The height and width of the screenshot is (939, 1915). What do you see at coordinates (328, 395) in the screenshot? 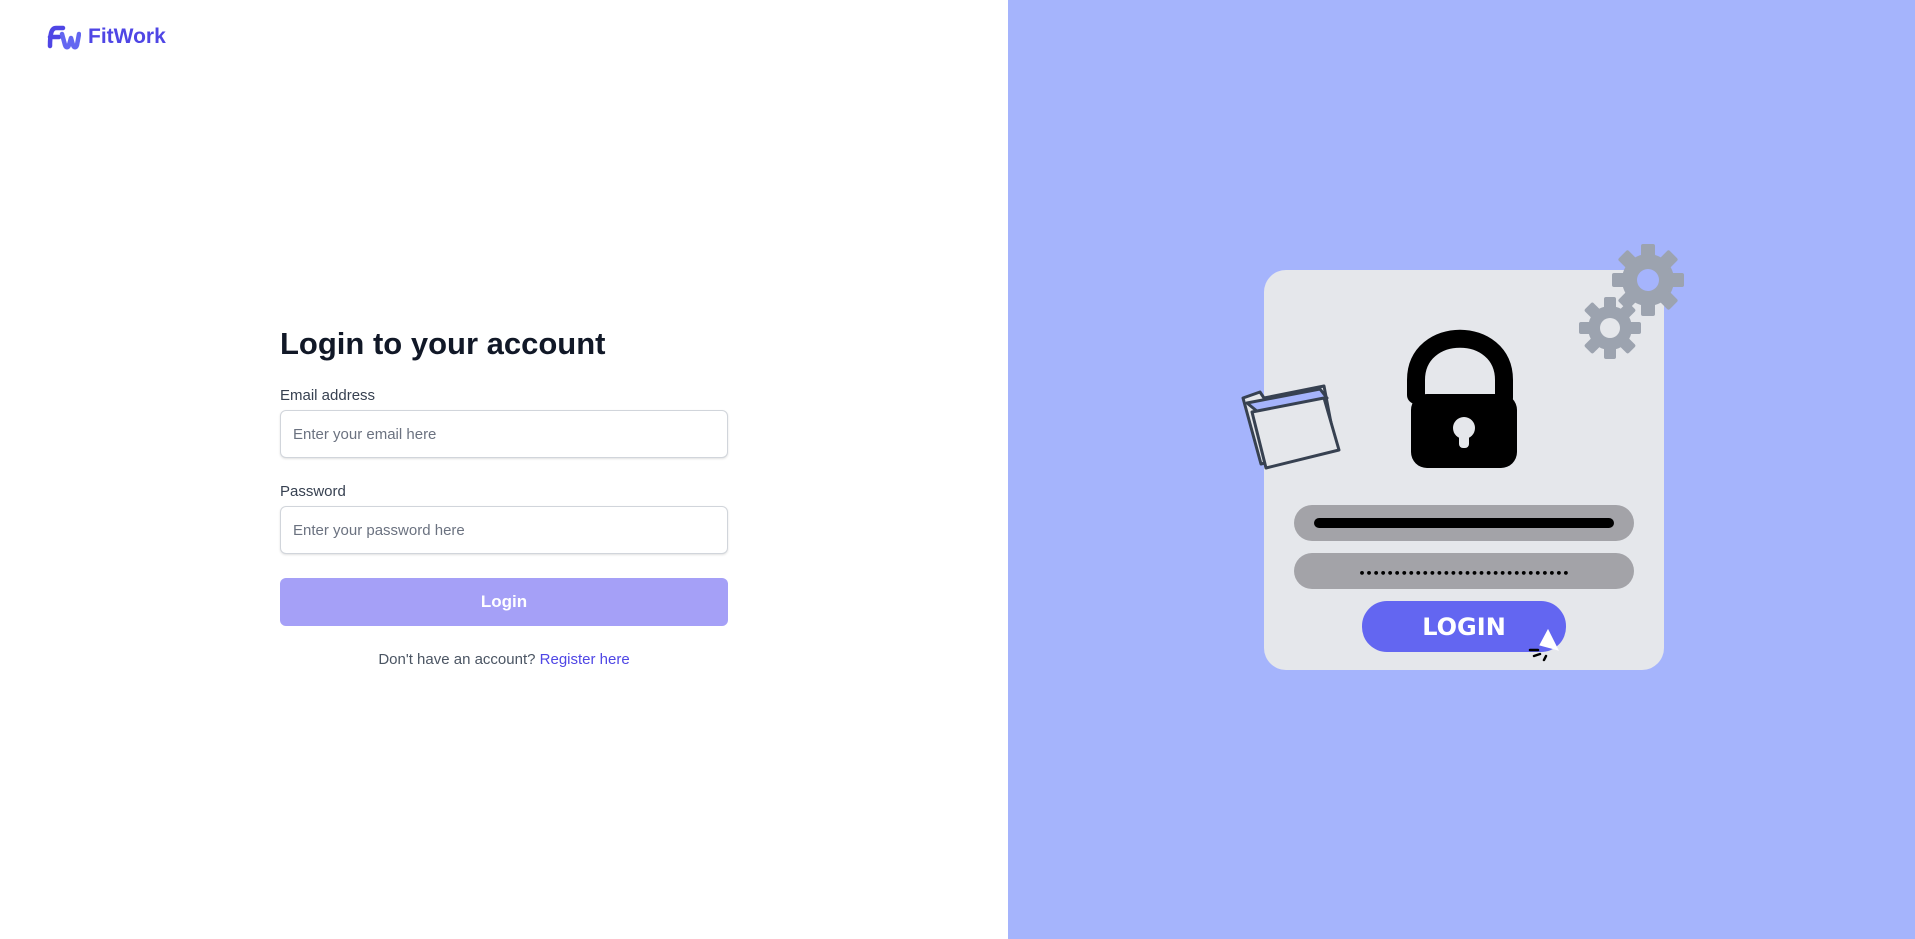
I see `email-label: Email address` at bounding box center [328, 395].